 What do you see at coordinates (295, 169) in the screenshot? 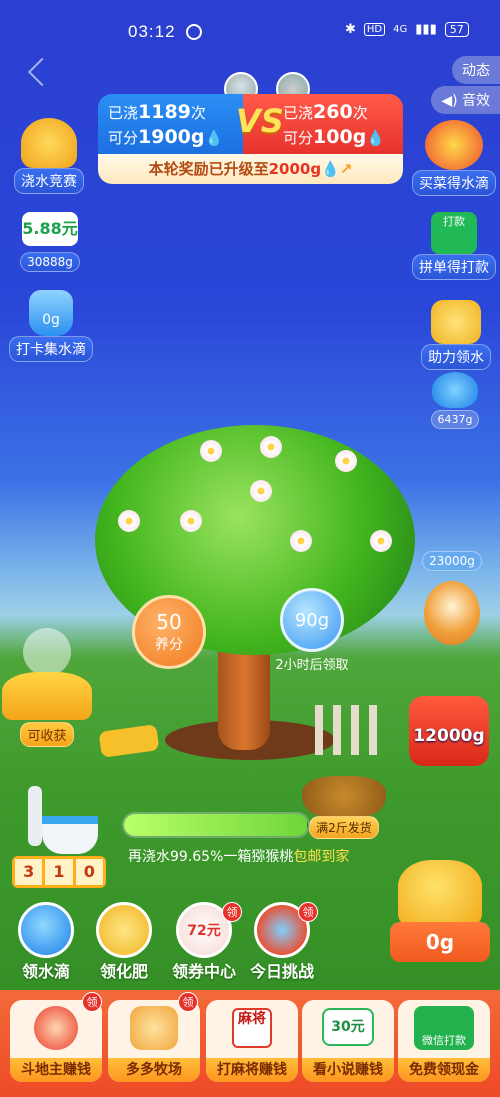
I see `reward-value: 2000g` at bounding box center [295, 169].